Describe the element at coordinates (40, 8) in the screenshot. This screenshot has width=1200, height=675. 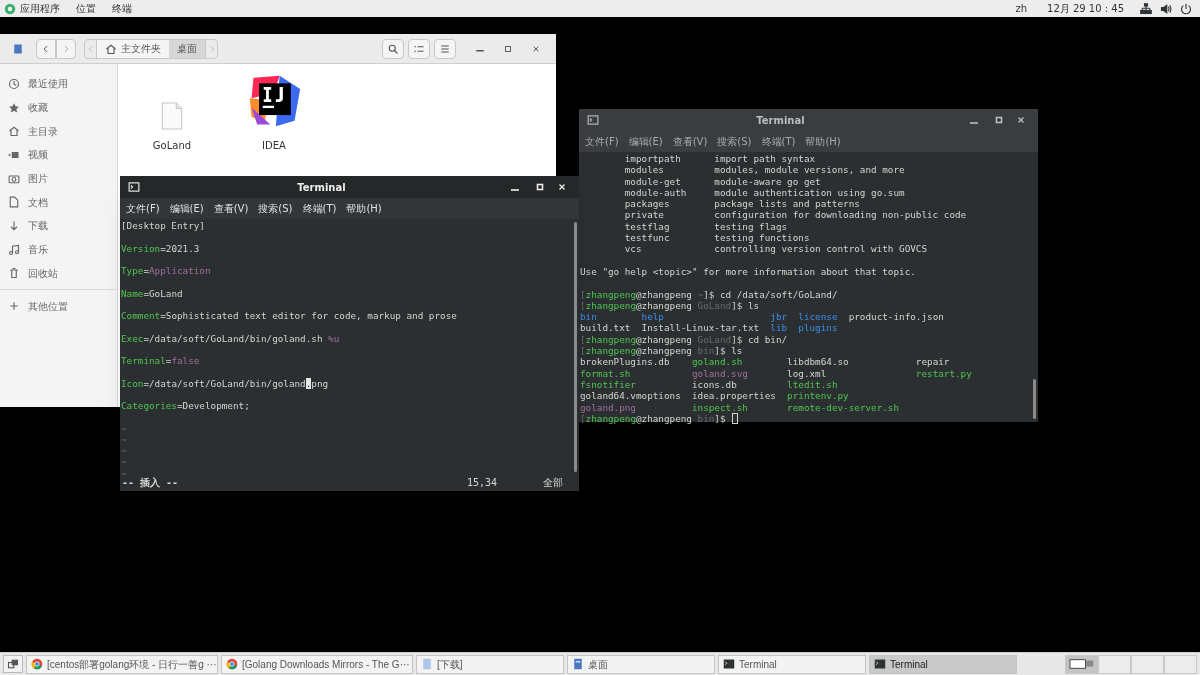
I see `top-menu: 应用程序` at that location.